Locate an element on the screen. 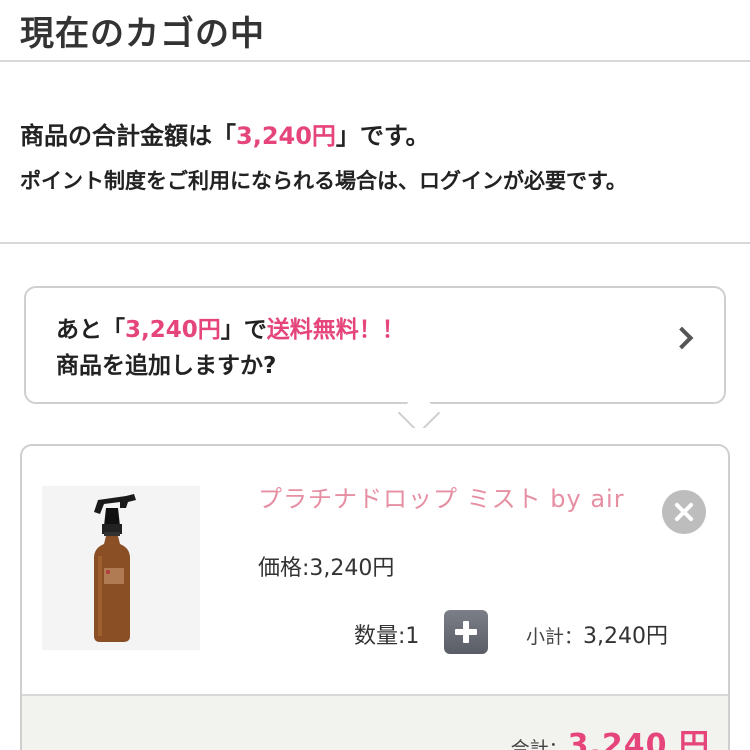  login-notice: ポイント制度をご利用になられる場合は、ログインが必要です。 is located at coordinates (323, 181).